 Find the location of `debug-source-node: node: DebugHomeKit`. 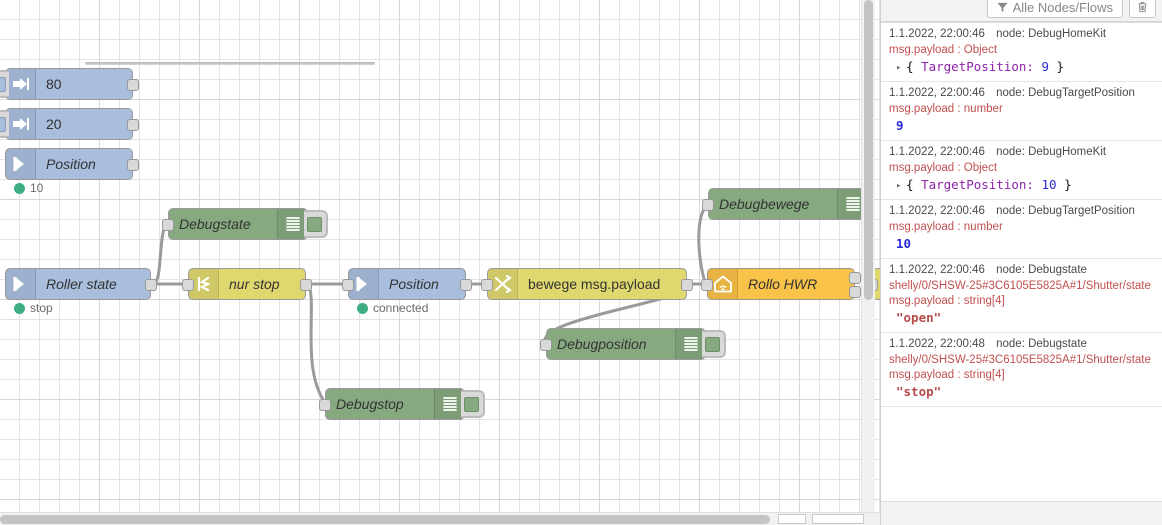

debug-source-node: node: DebugHomeKit is located at coordinates (1051, 152).